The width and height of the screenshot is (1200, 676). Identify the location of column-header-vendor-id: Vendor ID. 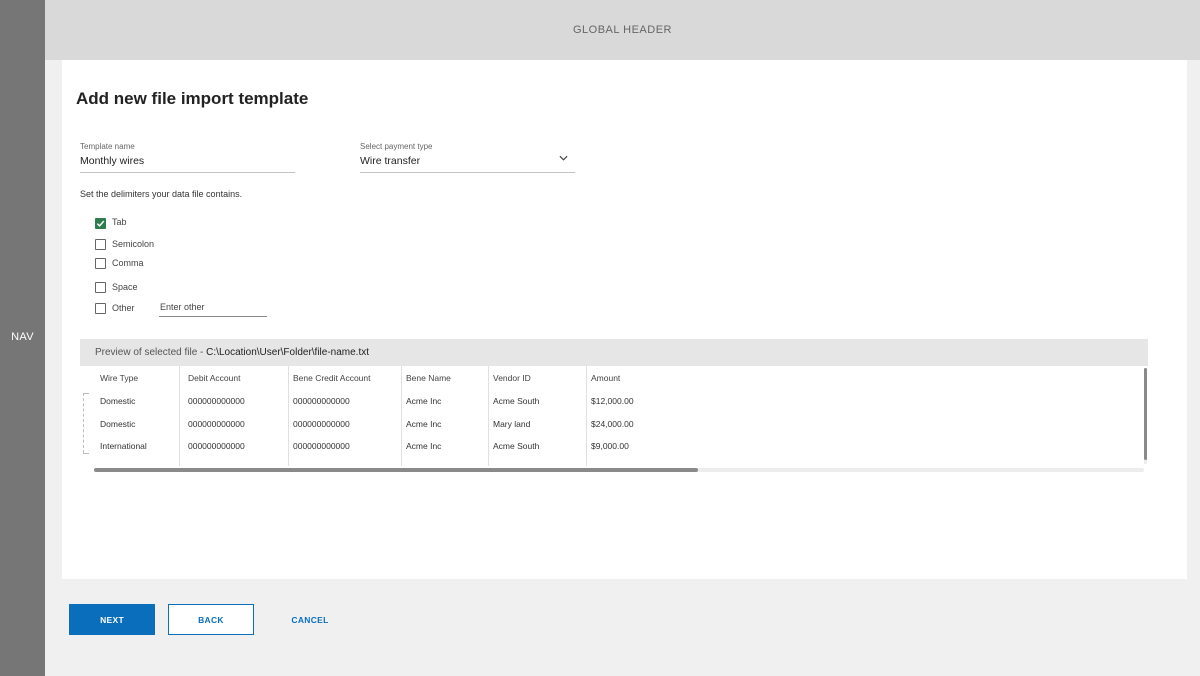
(512, 378).